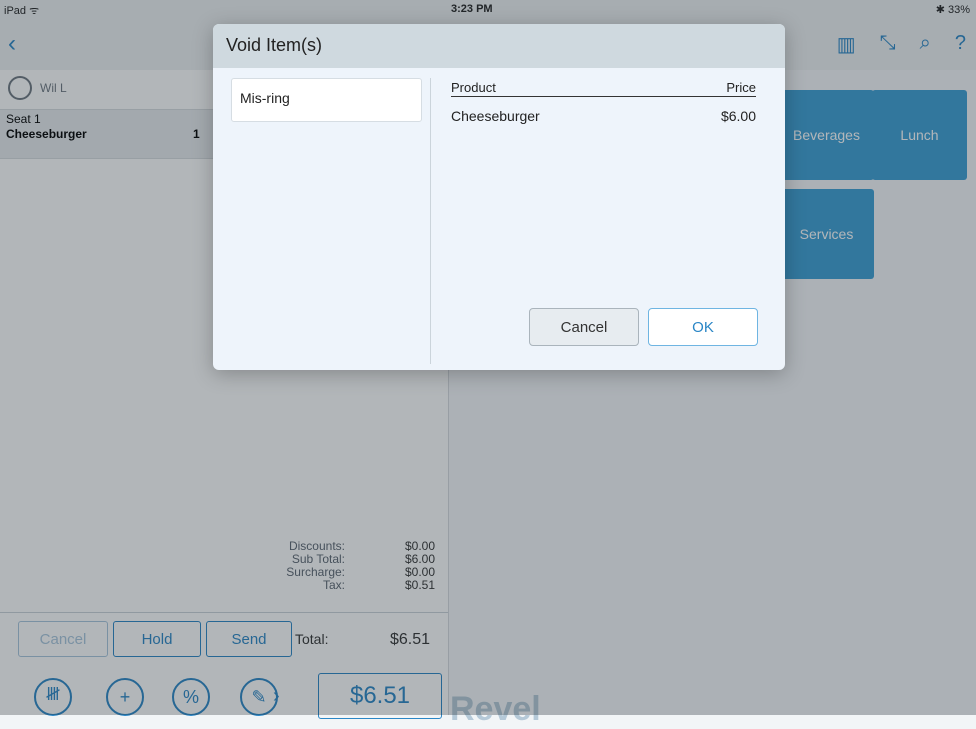  Describe the element at coordinates (584, 327) in the screenshot. I see `modal-cancel-button: Cancel` at that location.